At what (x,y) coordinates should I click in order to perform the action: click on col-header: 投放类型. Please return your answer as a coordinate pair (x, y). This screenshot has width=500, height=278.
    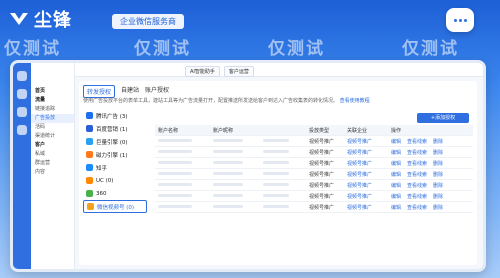
    Looking at the image, I should click on (319, 130).